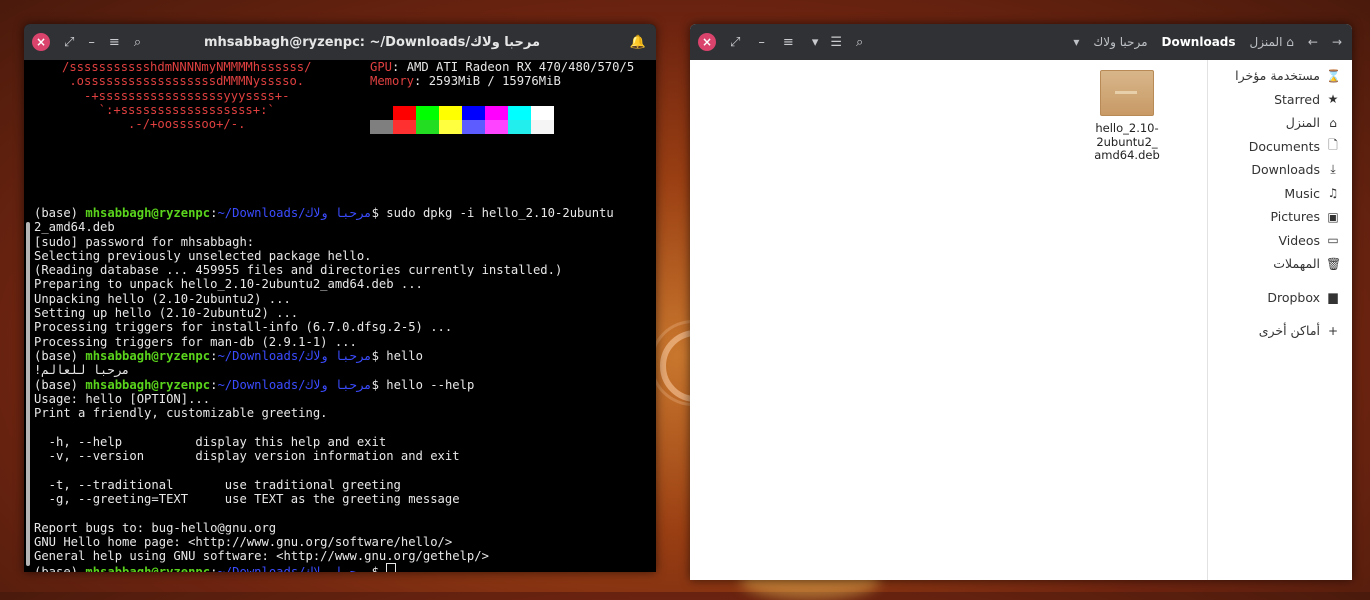  I want to click on breadcrumb-downloads: Downloads, so click(1199, 42).